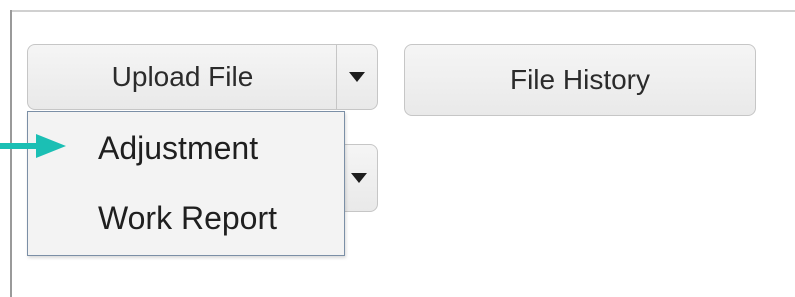  Describe the element at coordinates (178, 148) in the screenshot. I see `menu-item-adjustment: Adjustment` at that location.